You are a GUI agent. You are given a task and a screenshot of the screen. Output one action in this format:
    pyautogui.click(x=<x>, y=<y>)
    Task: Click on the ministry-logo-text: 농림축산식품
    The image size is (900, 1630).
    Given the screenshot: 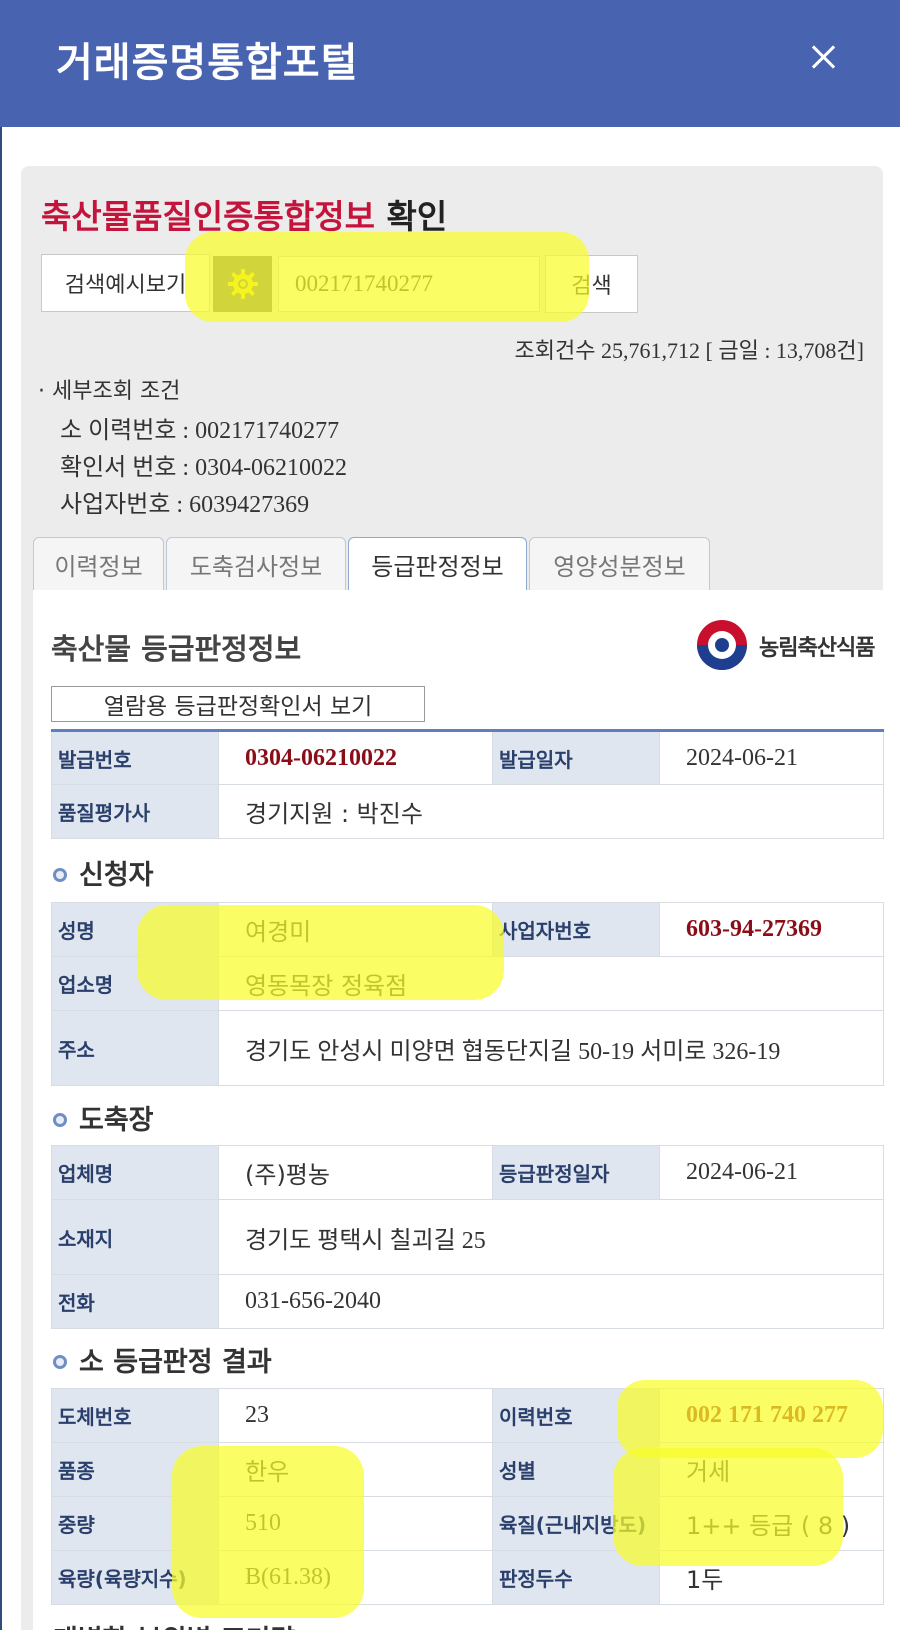 What is the action you would take?
    pyautogui.click(x=817, y=648)
    